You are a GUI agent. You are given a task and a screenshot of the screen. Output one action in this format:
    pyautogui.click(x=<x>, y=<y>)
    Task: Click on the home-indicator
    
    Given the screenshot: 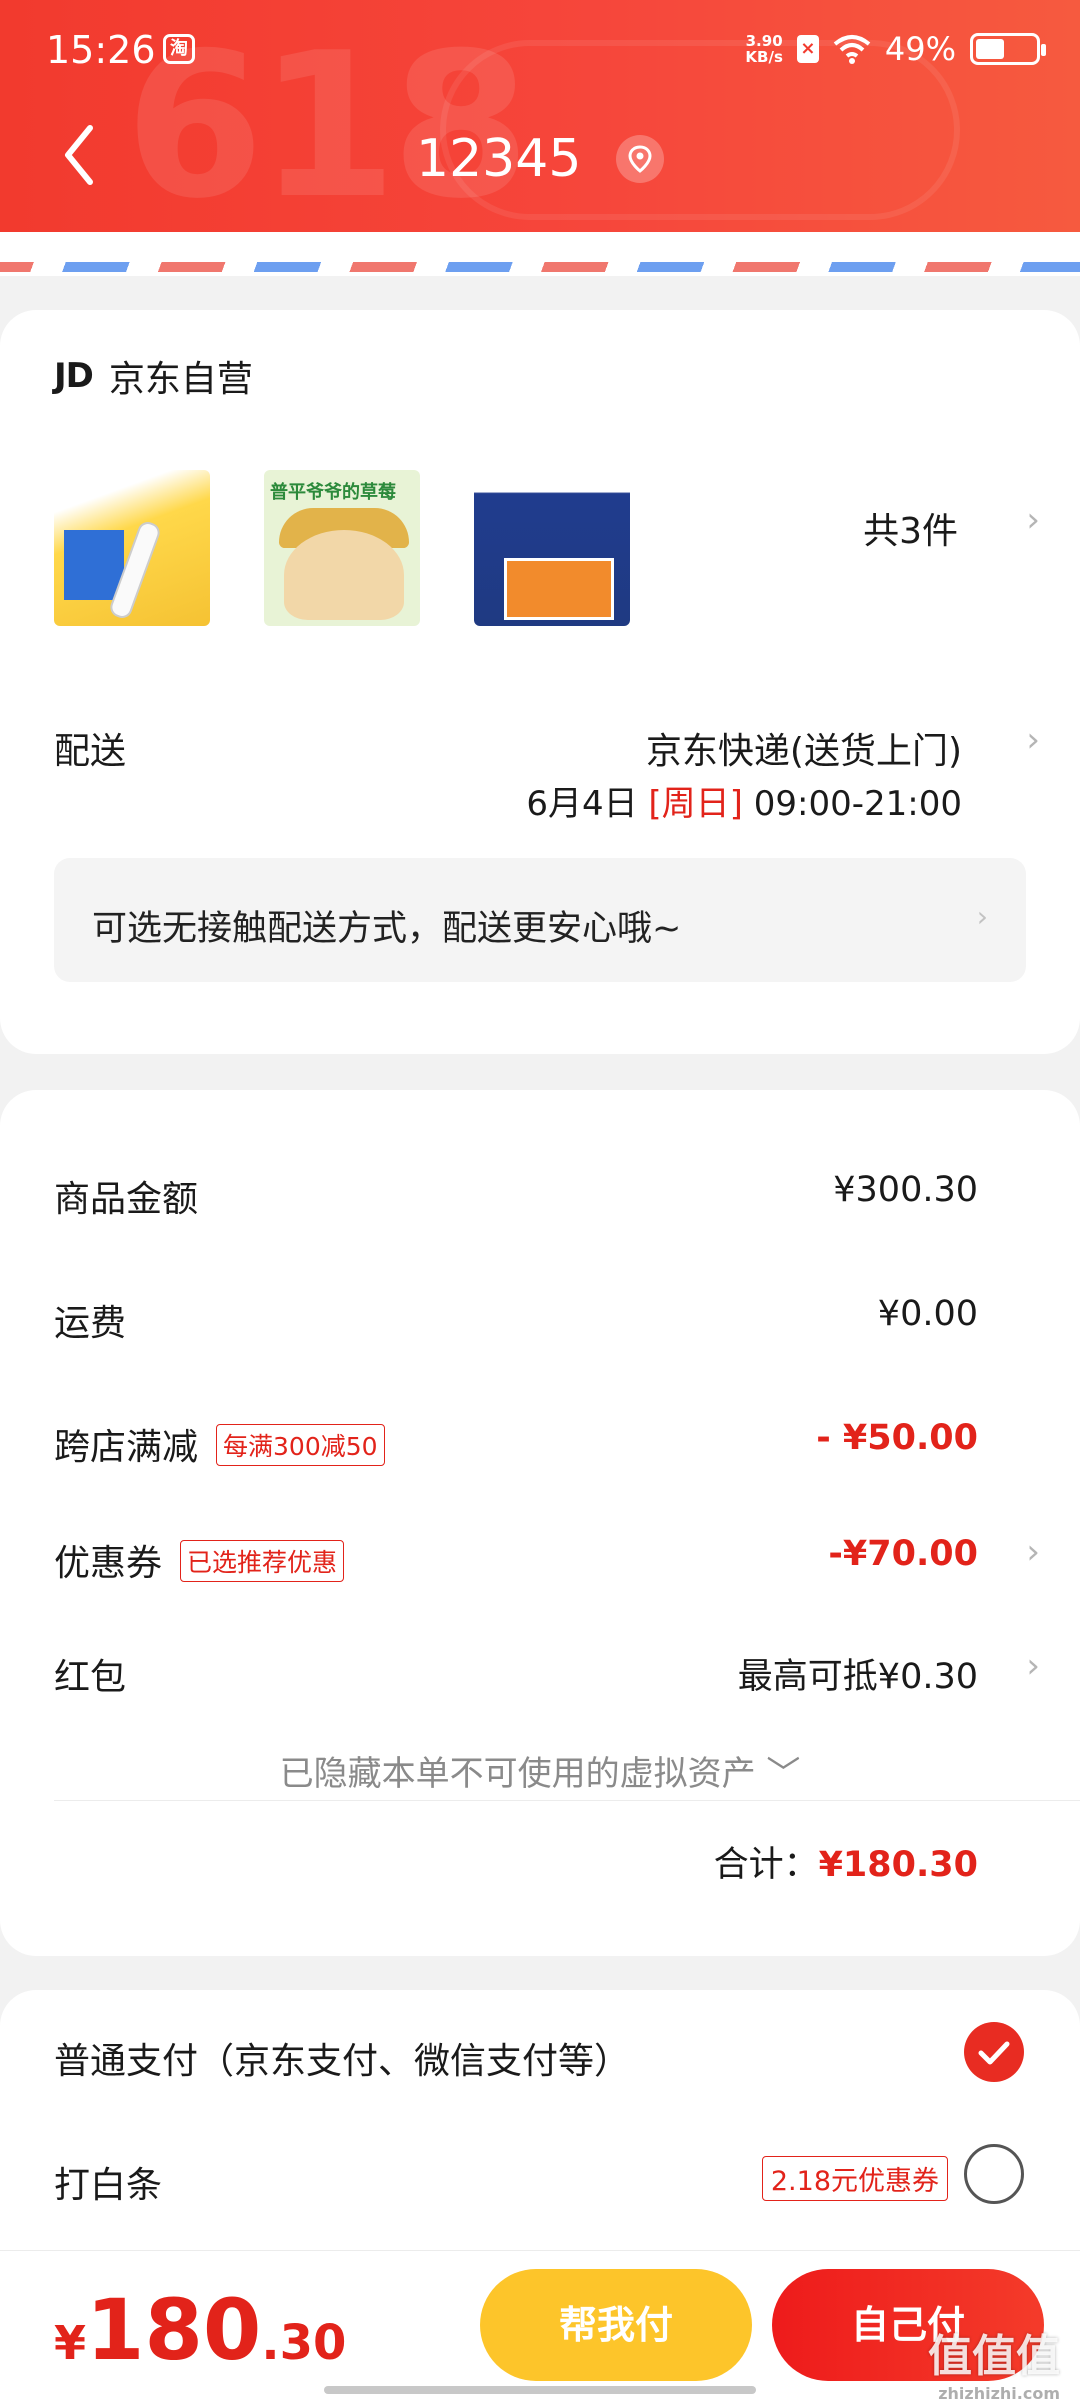 What is the action you would take?
    pyautogui.click(x=540, y=2390)
    